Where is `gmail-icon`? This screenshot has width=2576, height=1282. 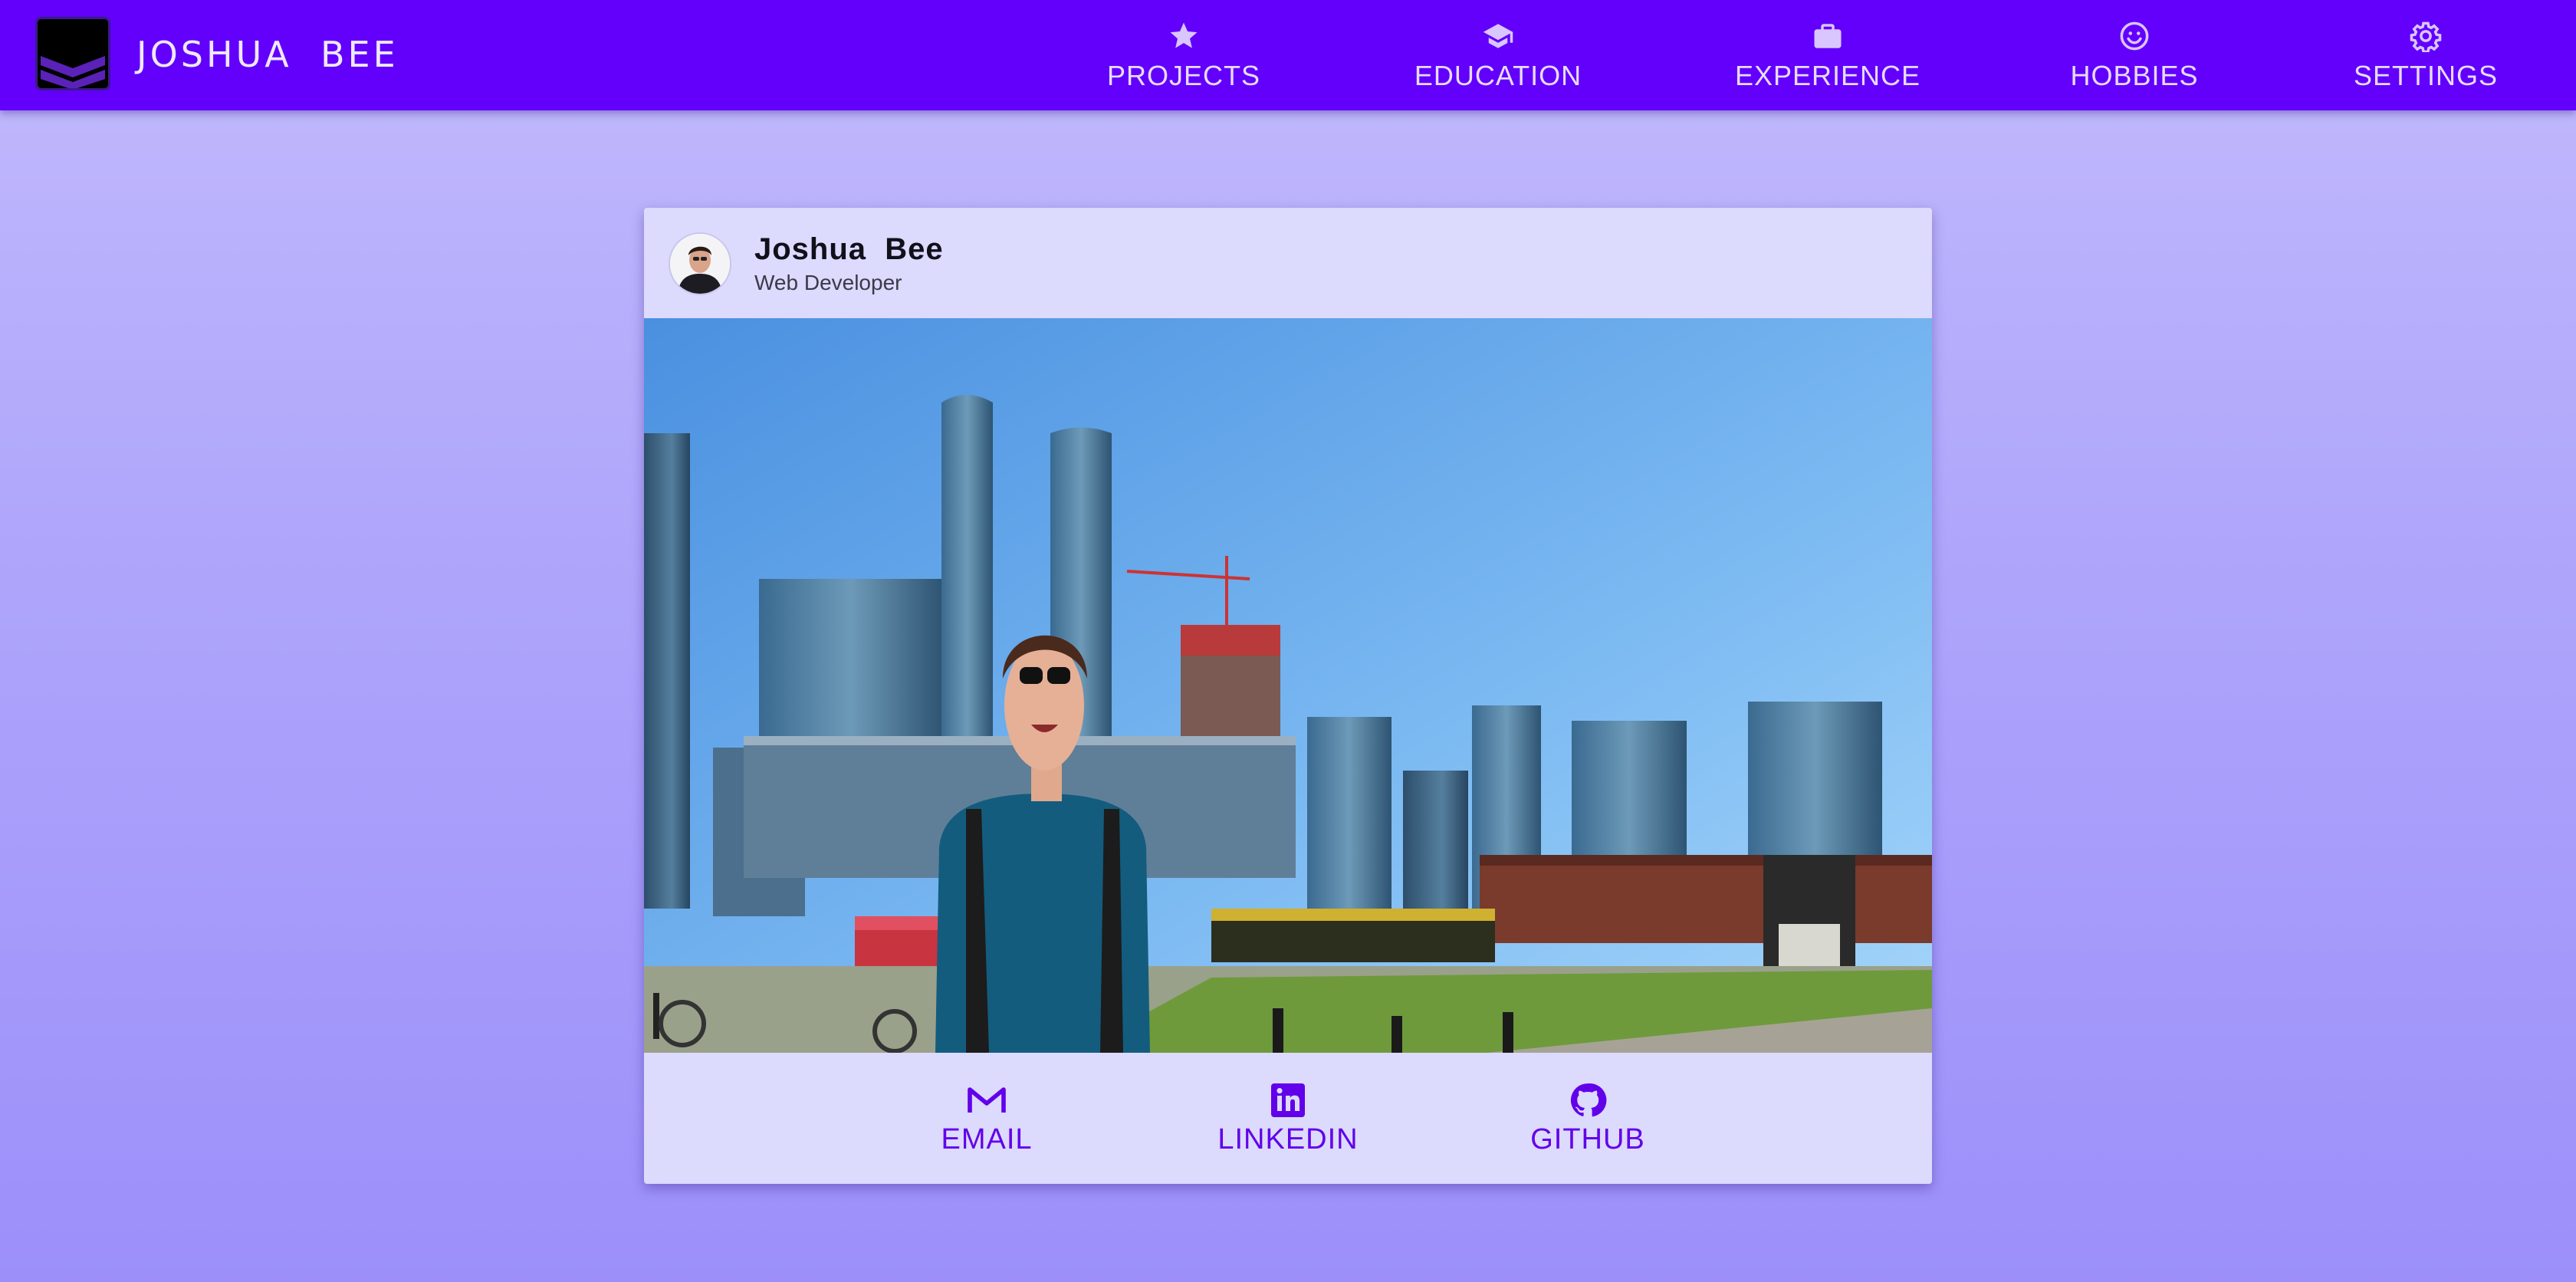 gmail-icon is located at coordinates (987, 1100).